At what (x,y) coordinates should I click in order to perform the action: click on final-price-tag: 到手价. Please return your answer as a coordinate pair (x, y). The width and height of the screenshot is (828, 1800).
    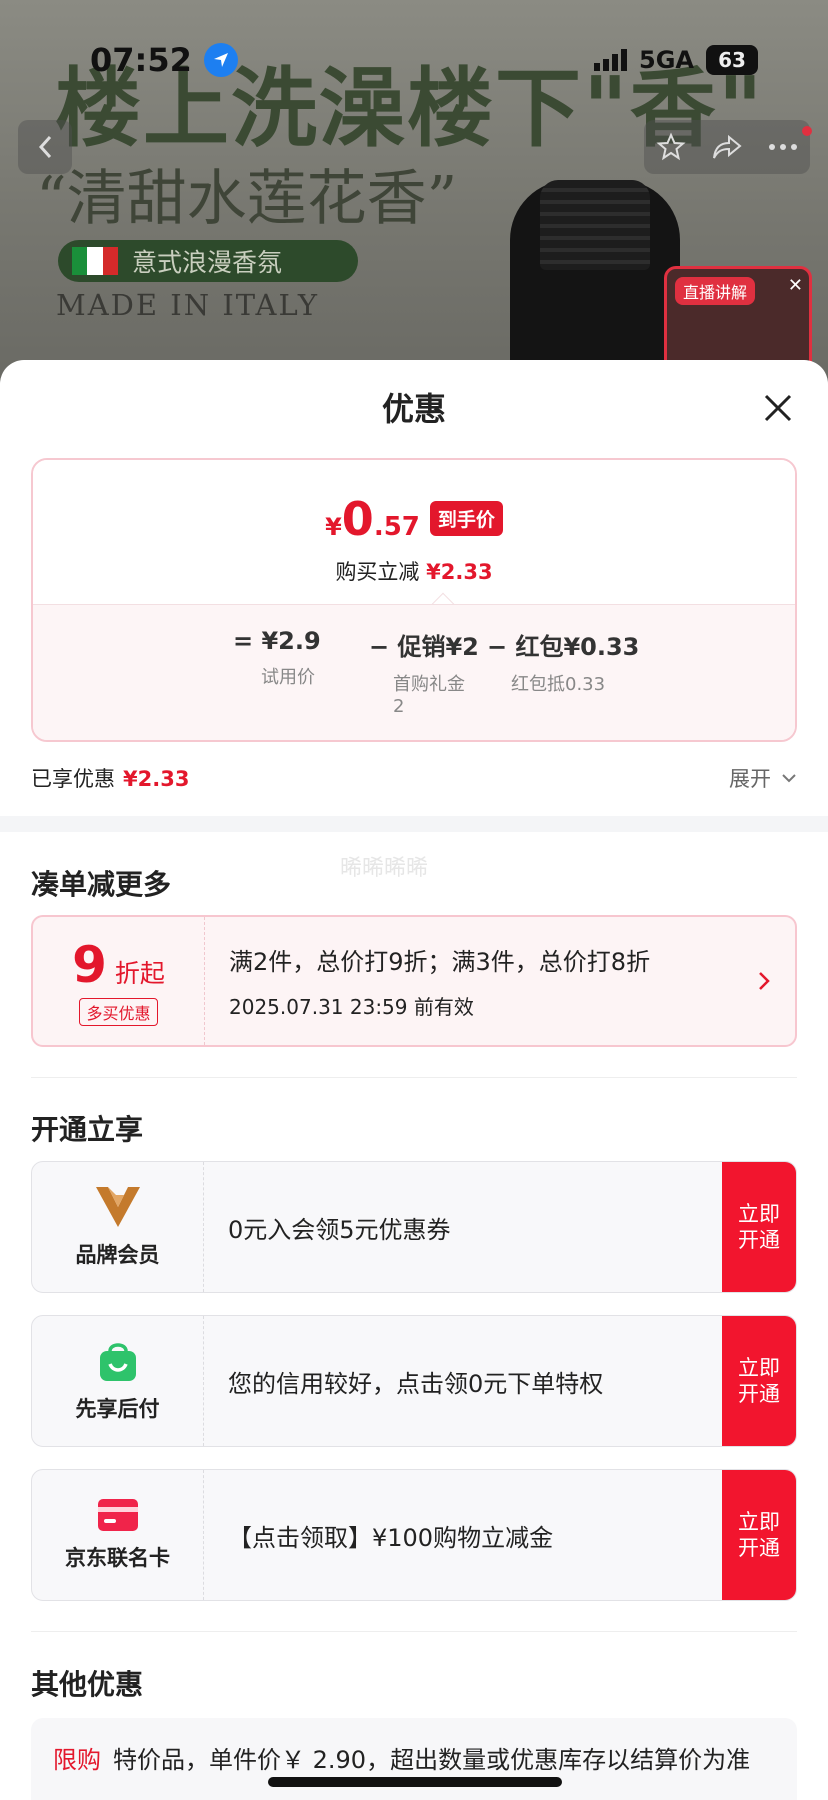
    Looking at the image, I should click on (466, 518).